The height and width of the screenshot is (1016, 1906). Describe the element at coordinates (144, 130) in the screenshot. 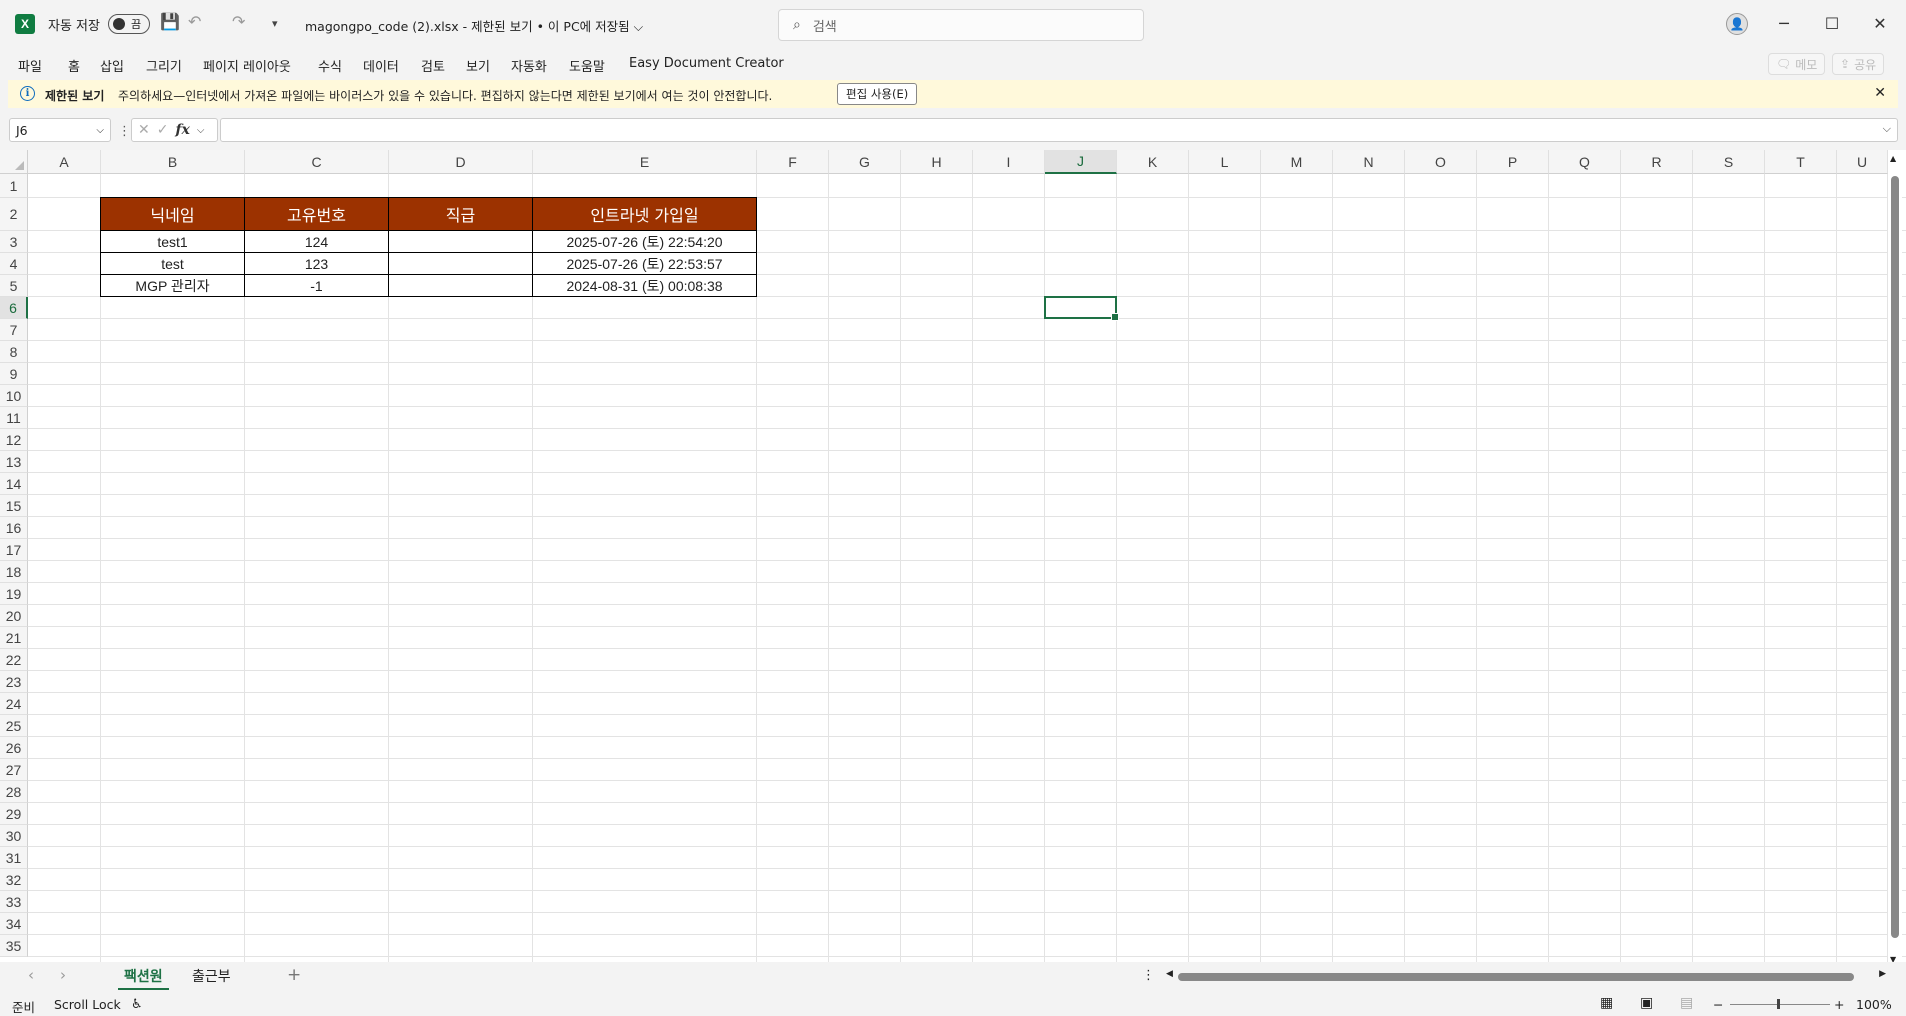

I see `cancel-icon: ✕` at that location.